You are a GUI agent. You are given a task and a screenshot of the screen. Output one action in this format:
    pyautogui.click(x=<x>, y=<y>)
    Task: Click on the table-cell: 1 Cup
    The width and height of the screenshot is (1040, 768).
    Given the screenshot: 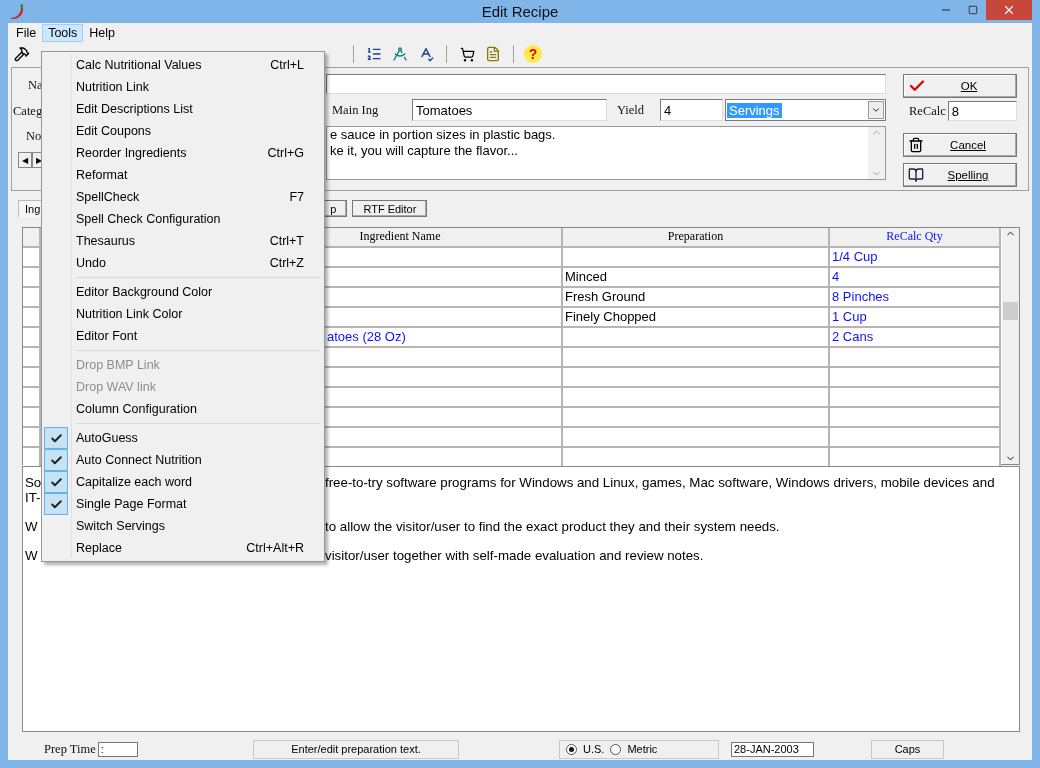 What is the action you would take?
    pyautogui.click(x=915, y=318)
    